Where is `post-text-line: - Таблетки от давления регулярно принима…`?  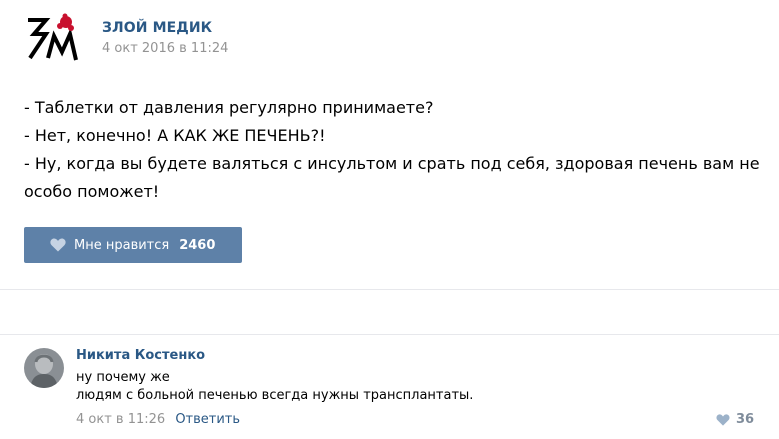 post-text-line: - Таблетки от давления регулярно принима… is located at coordinates (229, 107).